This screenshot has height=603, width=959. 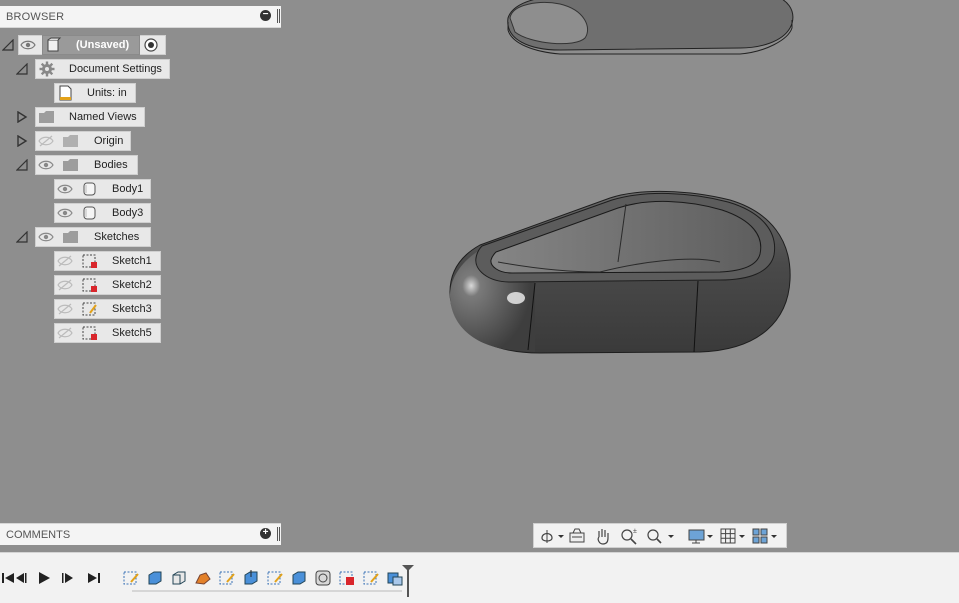 I want to click on body-main-render, so click(x=620, y=272).